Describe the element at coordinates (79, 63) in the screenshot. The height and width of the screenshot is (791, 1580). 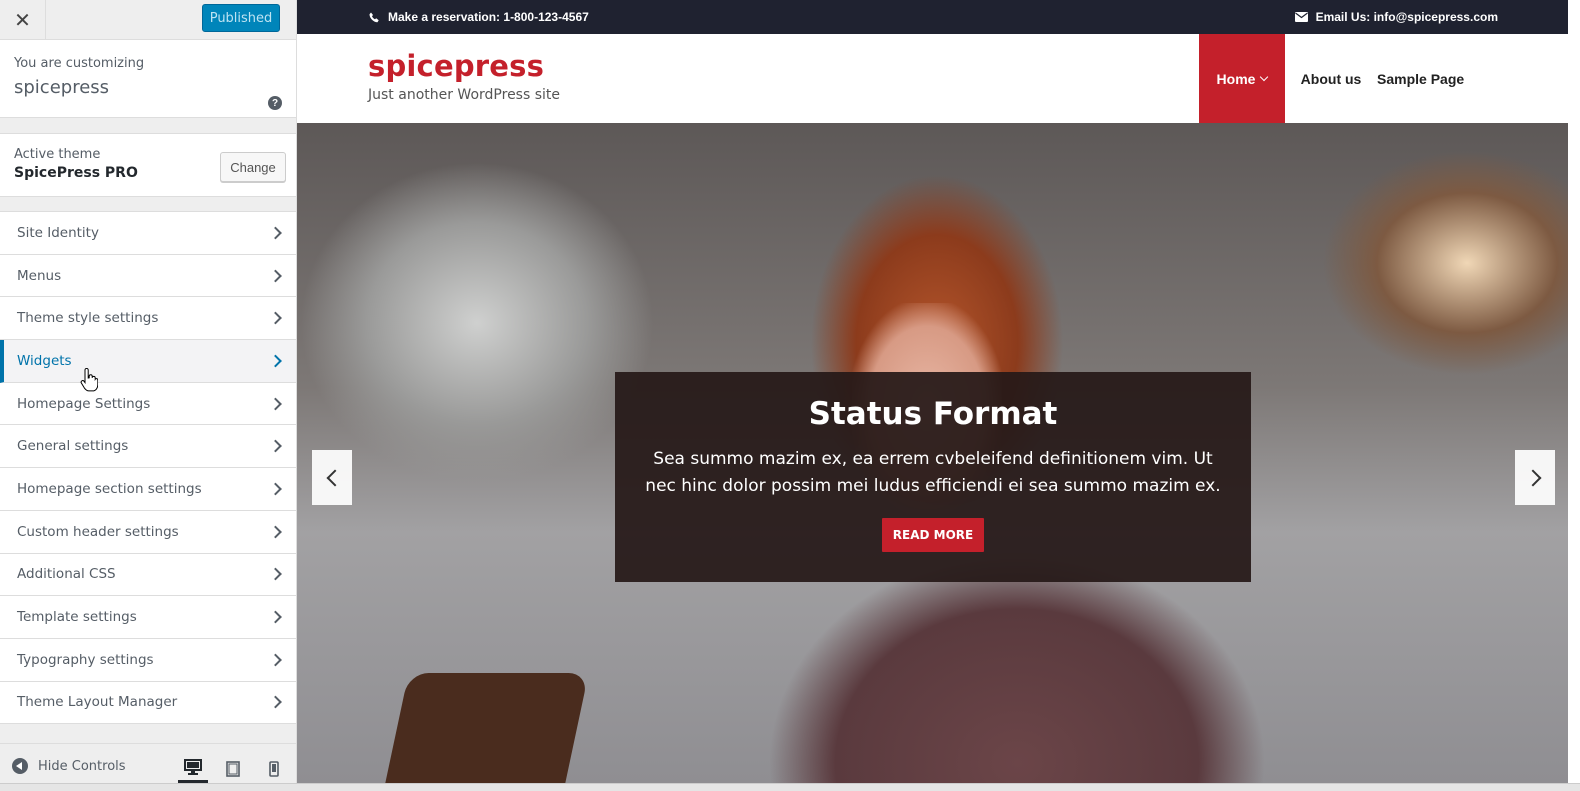
I see `customizing-label: You are customizing` at that location.